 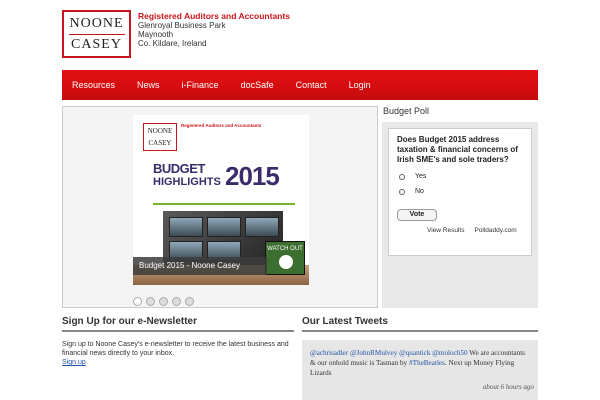 What do you see at coordinates (224, 204) in the screenshot?
I see `green-divider` at bounding box center [224, 204].